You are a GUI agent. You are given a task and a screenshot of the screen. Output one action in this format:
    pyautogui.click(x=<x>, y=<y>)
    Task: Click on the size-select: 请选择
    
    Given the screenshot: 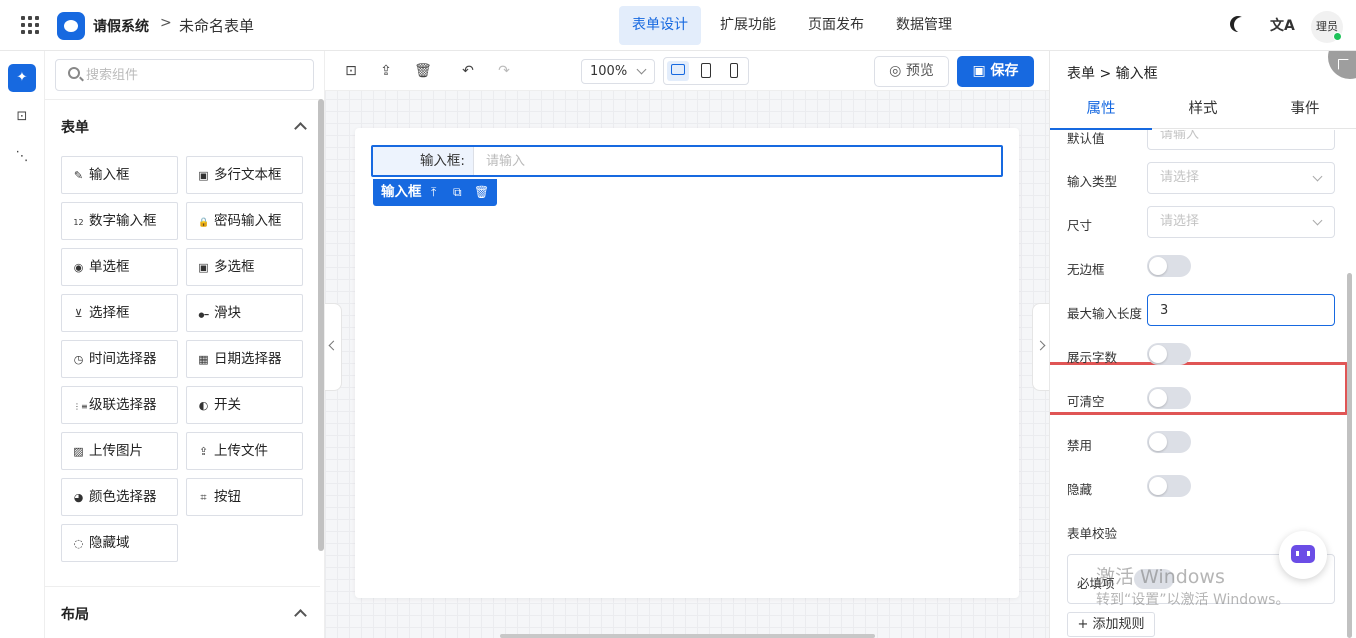 What is the action you would take?
    pyautogui.click(x=1241, y=222)
    